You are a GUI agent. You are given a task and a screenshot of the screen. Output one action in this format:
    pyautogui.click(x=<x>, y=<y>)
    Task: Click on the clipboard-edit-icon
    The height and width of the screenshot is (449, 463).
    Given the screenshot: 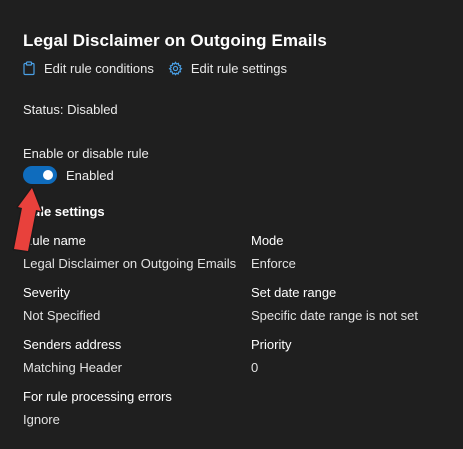 What is the action you would take?
    pyautogui.click(x=29, y=68)
    